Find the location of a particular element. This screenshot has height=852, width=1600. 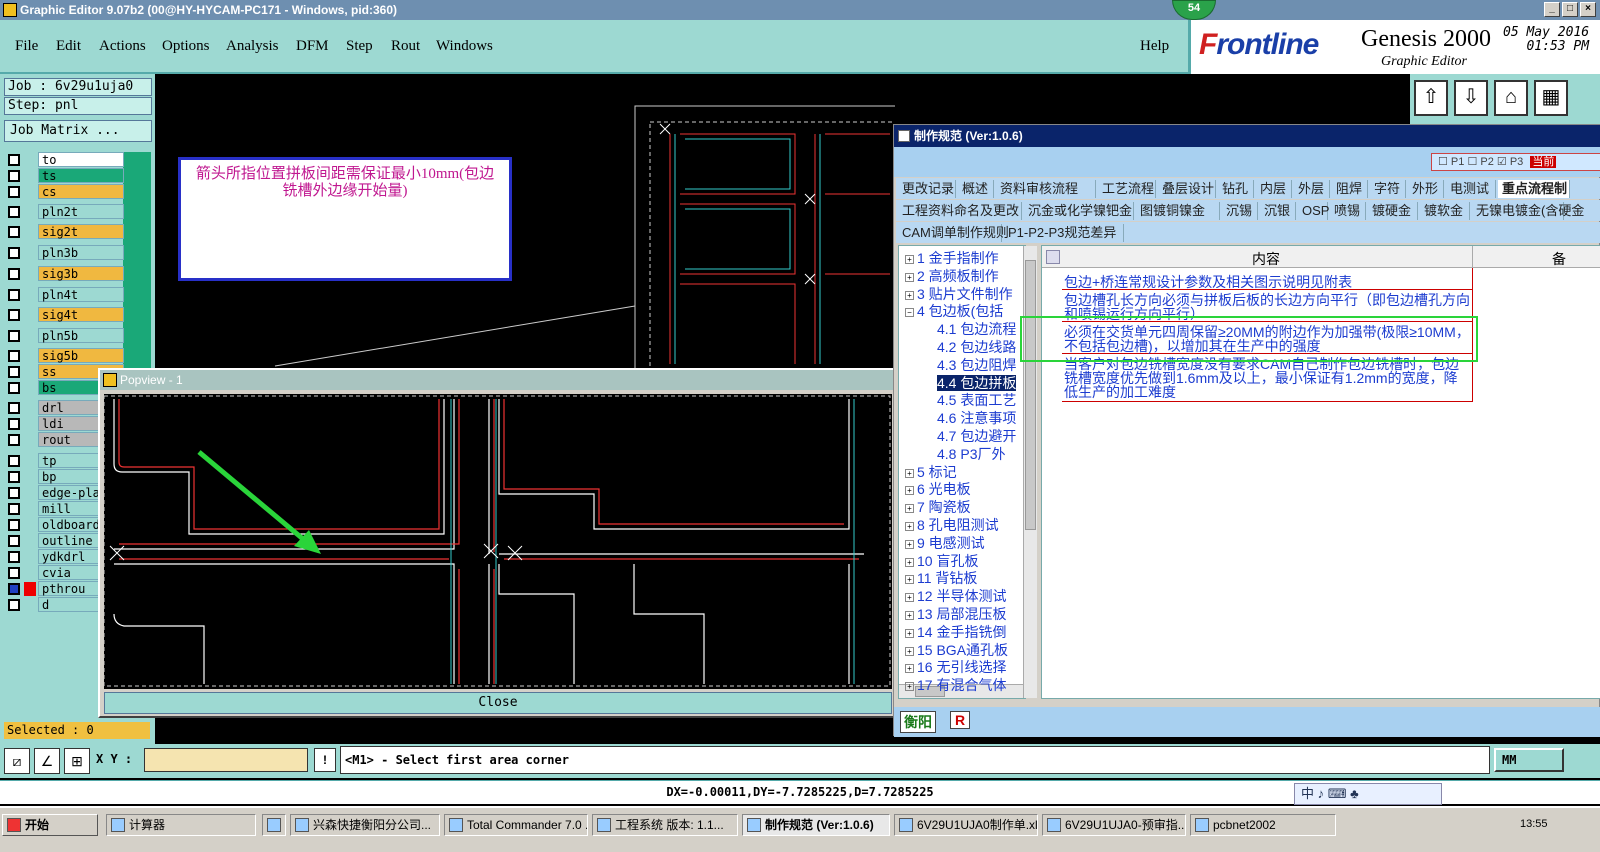

units-dropdown: MM is located at coordinates (1529, 760).